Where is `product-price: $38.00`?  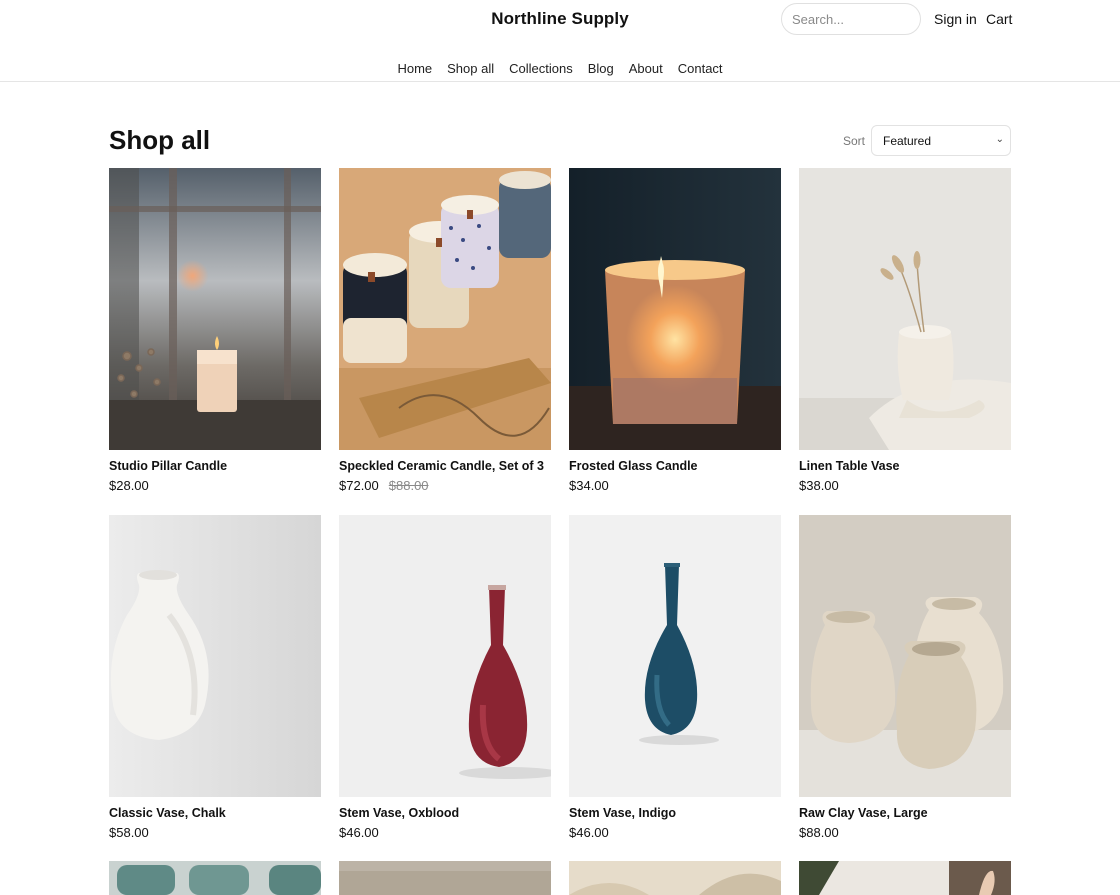 product-price: $38.00 is located at coordinates (905, 485).